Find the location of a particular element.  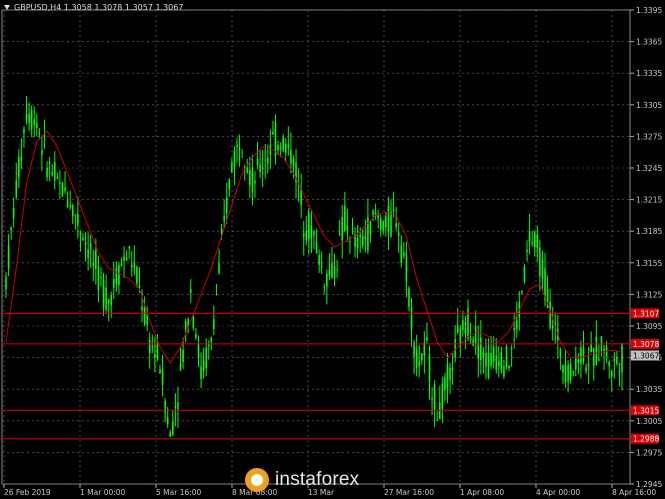

dropdown-triangle-icon is located at coordinates (7, 7).